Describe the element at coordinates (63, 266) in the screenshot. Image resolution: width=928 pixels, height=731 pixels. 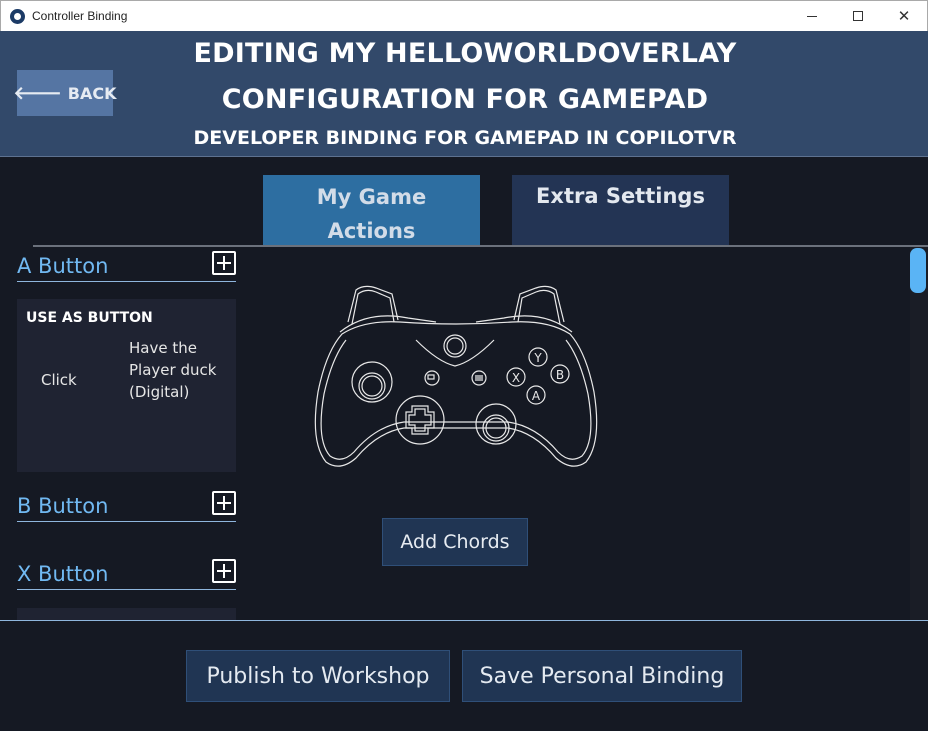
I see `binding-label: A Button` at that location.